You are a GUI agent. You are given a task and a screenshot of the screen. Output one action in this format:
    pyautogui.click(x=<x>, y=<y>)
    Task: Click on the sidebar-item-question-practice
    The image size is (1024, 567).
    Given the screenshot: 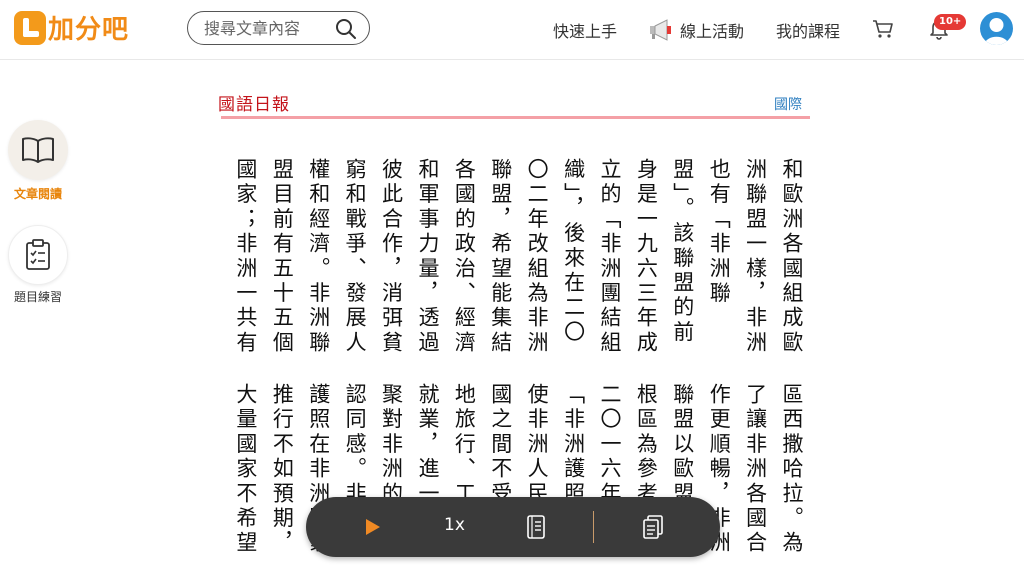 What is the action you would take?
    pyautogui.click(x=38, y=255)
    